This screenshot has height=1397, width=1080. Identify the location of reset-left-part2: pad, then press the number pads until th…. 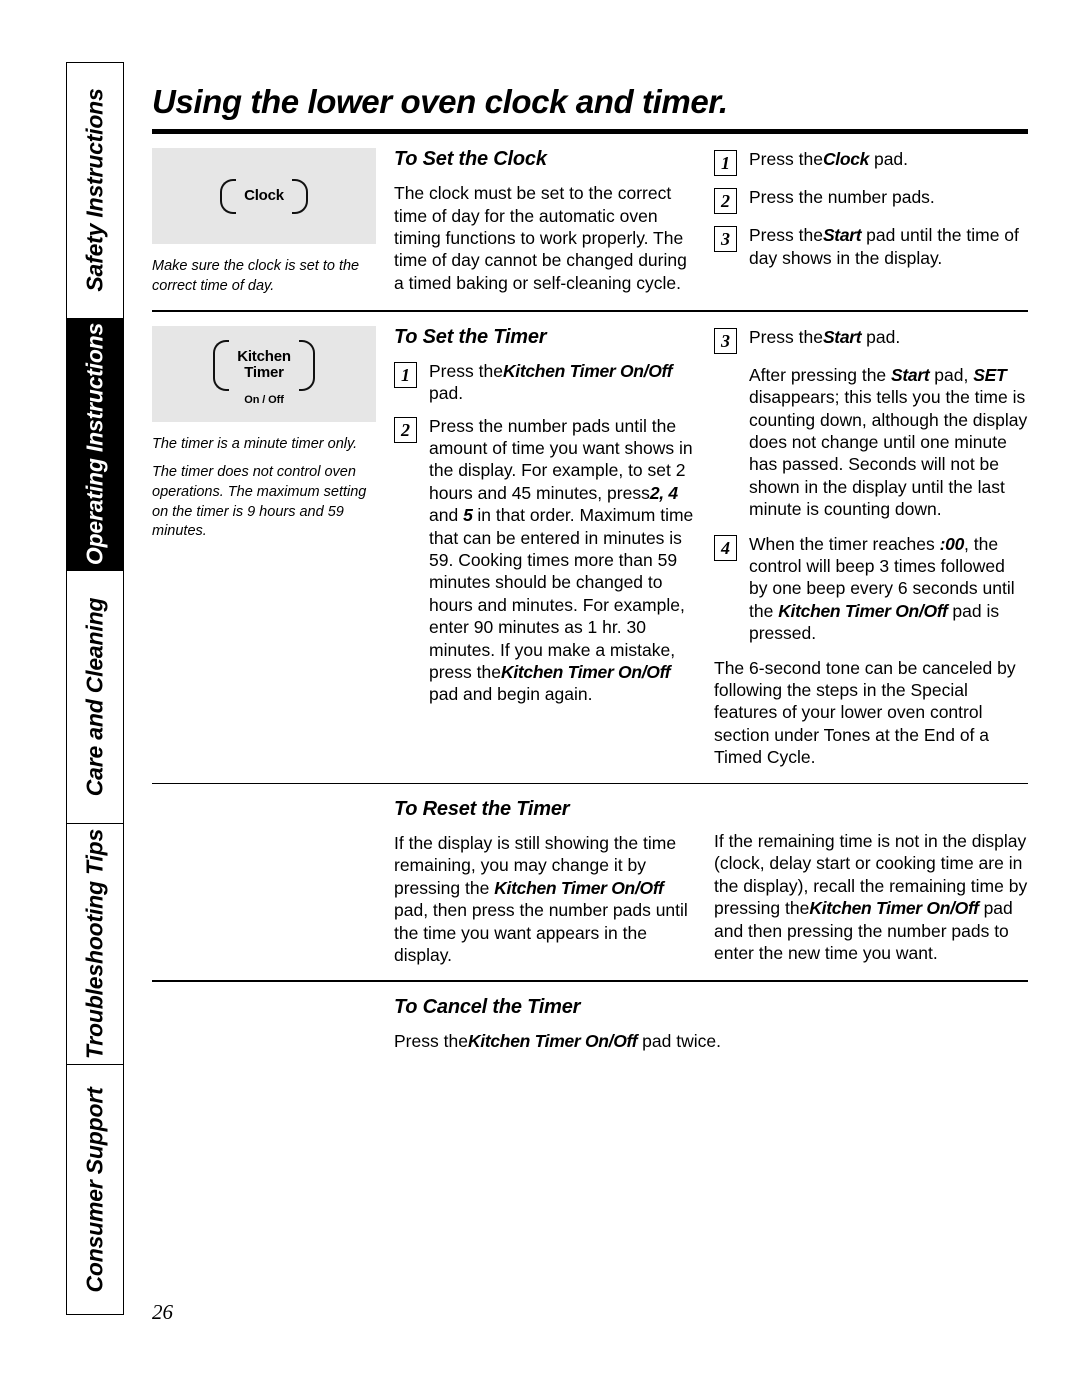
(541, 933).